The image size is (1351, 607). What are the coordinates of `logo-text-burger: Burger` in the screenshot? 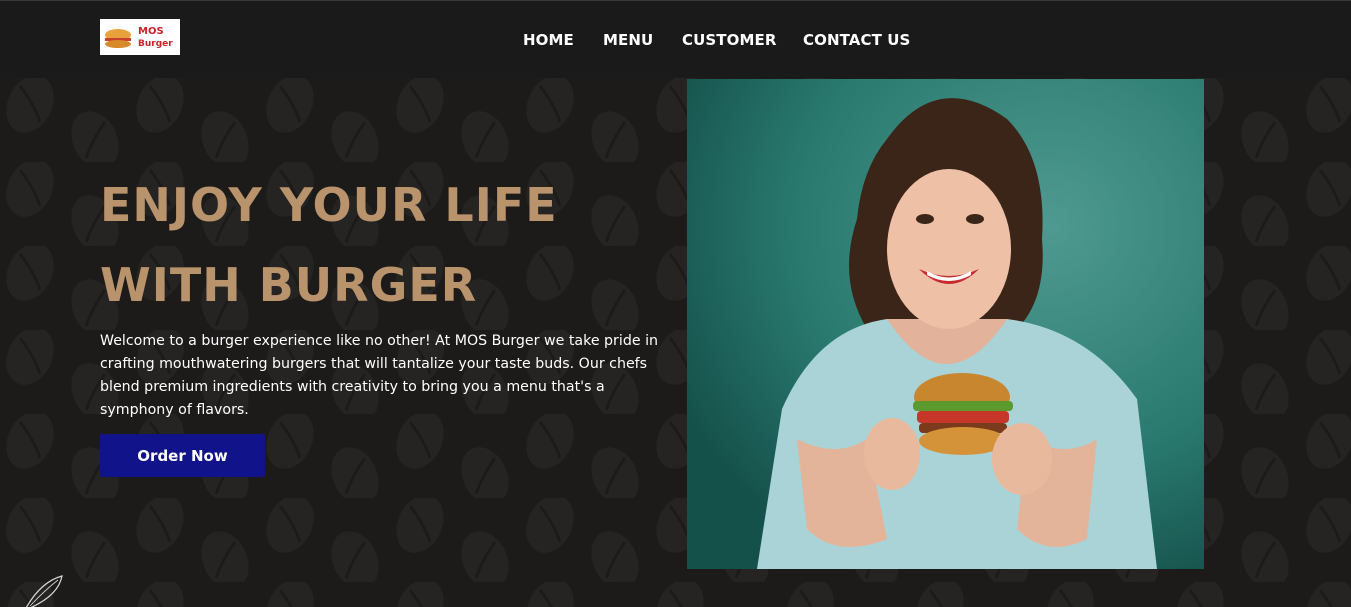 It's located at (155, 44).